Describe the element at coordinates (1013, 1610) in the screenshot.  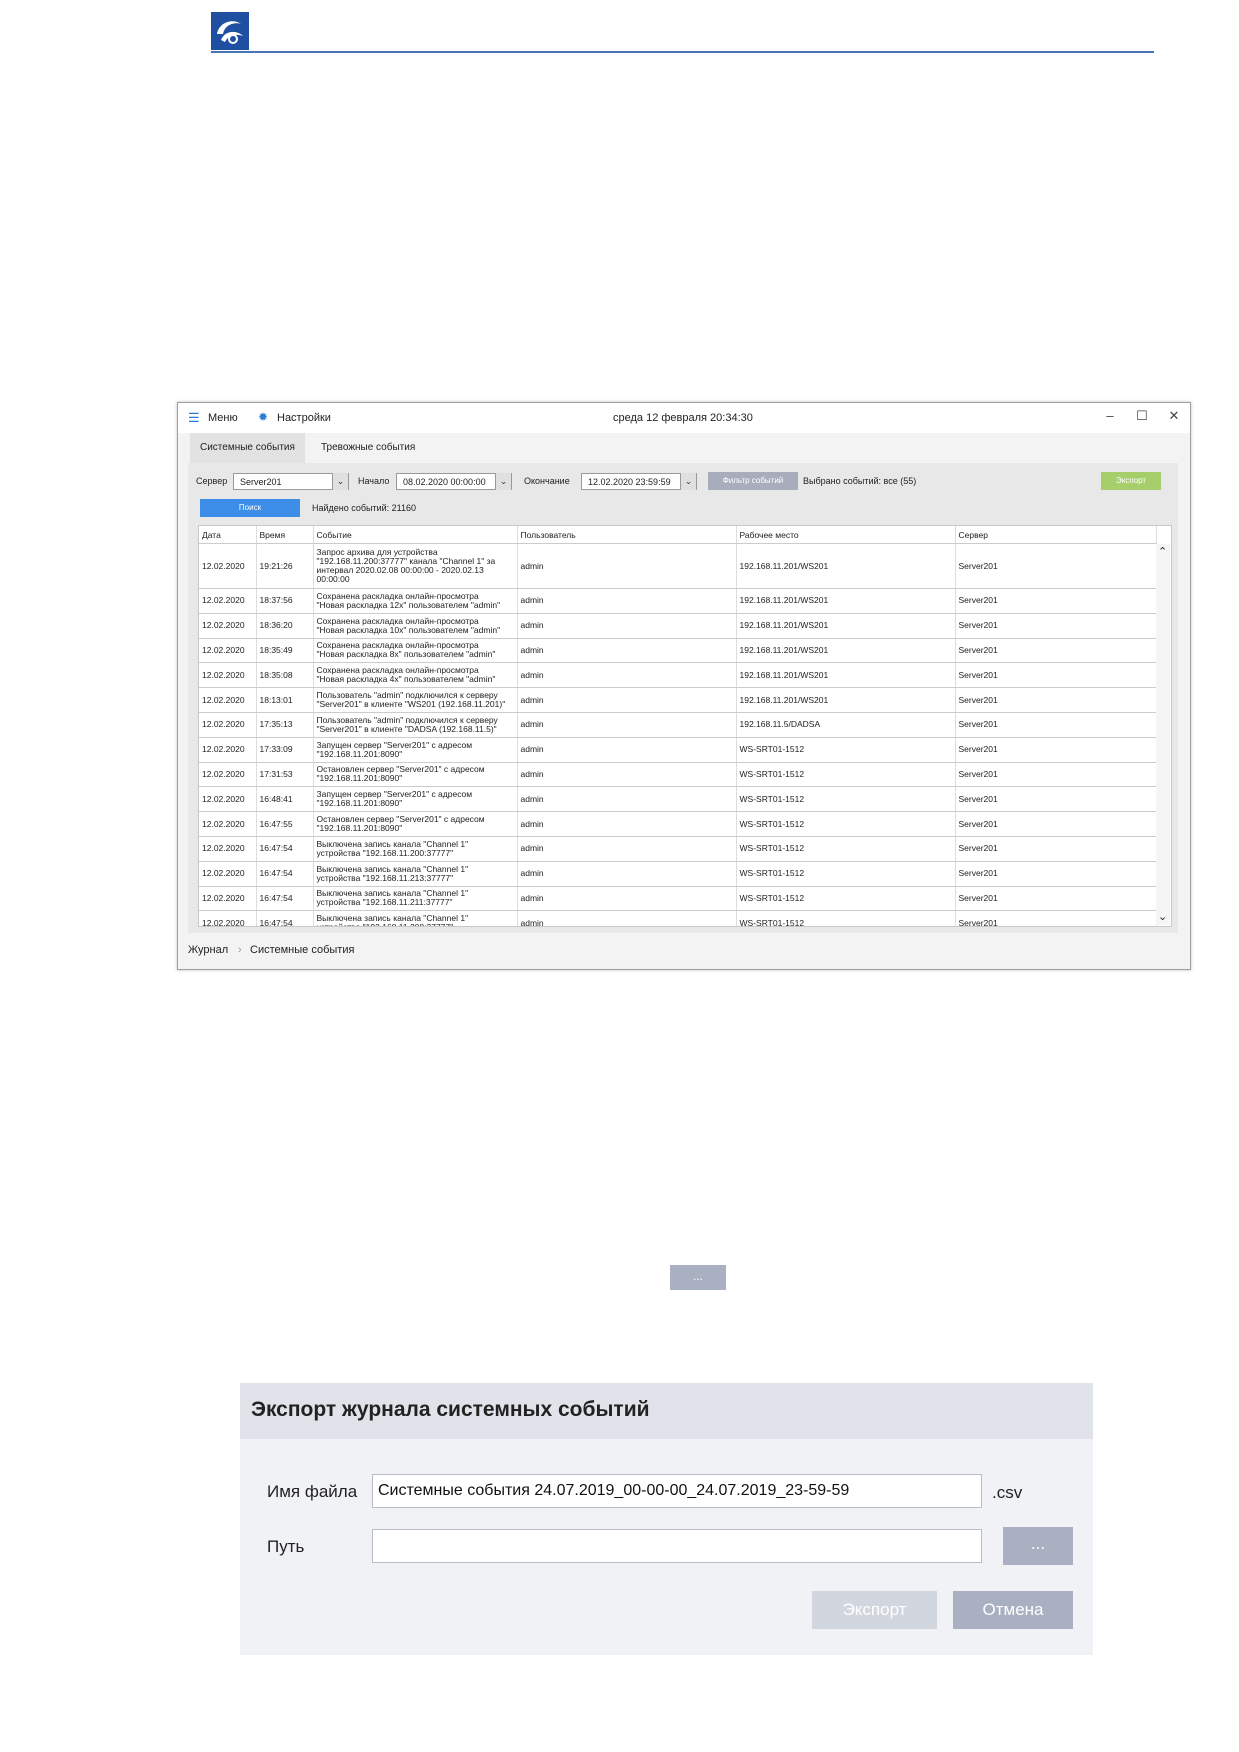
I see `dialog-cancel-button: Отмена` at that location.